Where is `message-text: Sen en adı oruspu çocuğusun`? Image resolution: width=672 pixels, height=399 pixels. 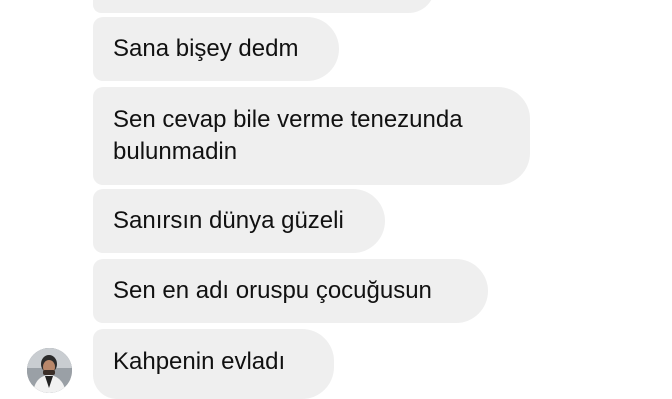 message-text: Sen en adı oruspu çocuğusun is located at coordinates (272, 290).